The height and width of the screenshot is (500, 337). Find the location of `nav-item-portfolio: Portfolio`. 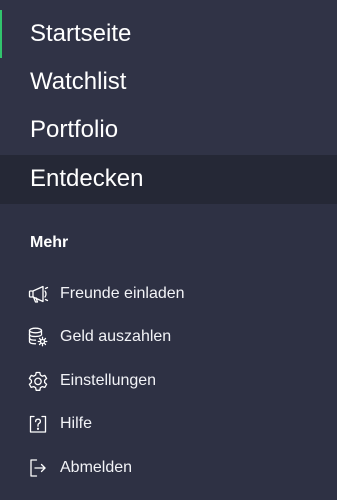

nav-item-portfolio: Portfolio is located at coordinates (168, 130).